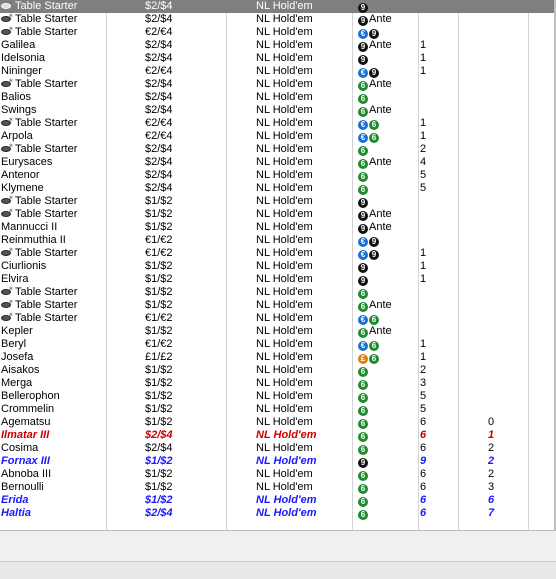 This screenshot has width=556, height=579. Describe the element at coordinates (278, 344) in the screenshot. I see `table-row: Beryl €1/€2 NL Hold'em €6 1` at that location.